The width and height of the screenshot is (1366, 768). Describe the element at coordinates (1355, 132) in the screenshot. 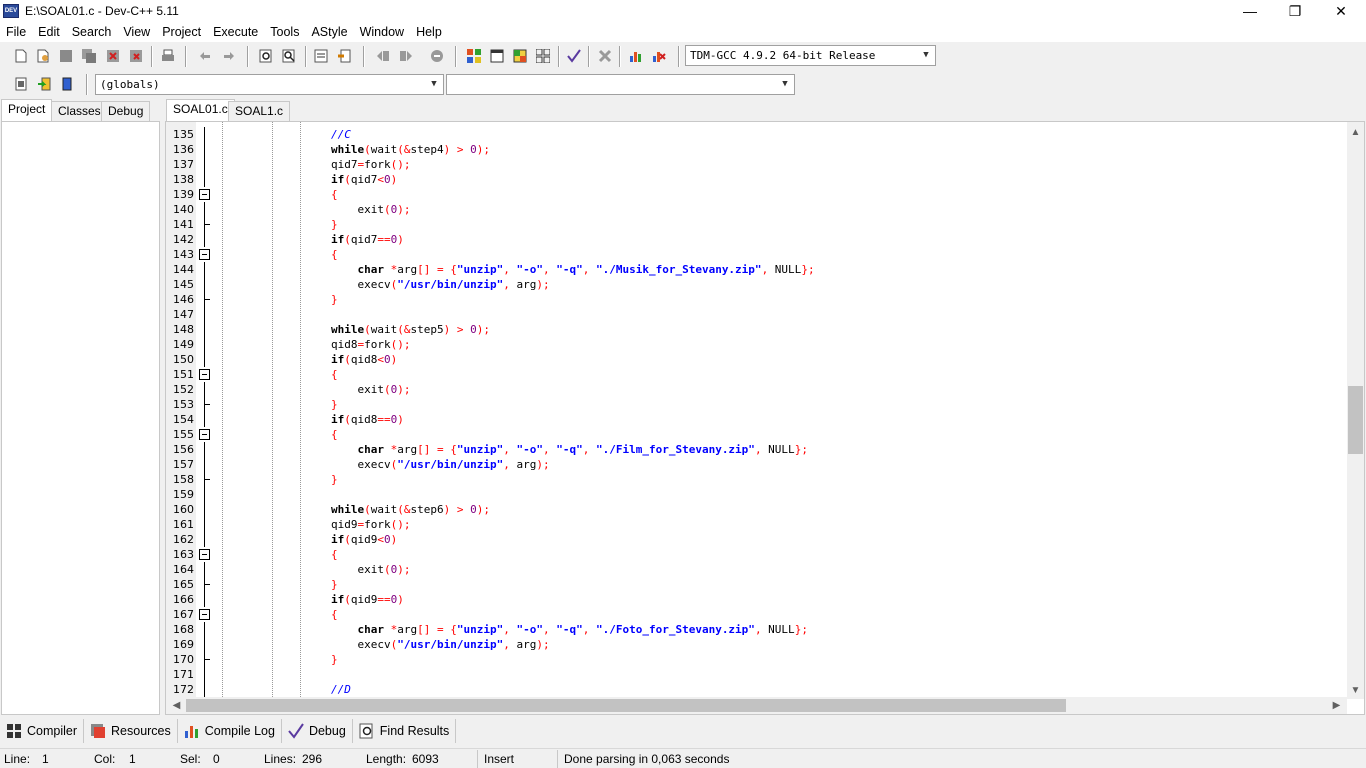

I see `scroll-up-icon: ▲` at that location.